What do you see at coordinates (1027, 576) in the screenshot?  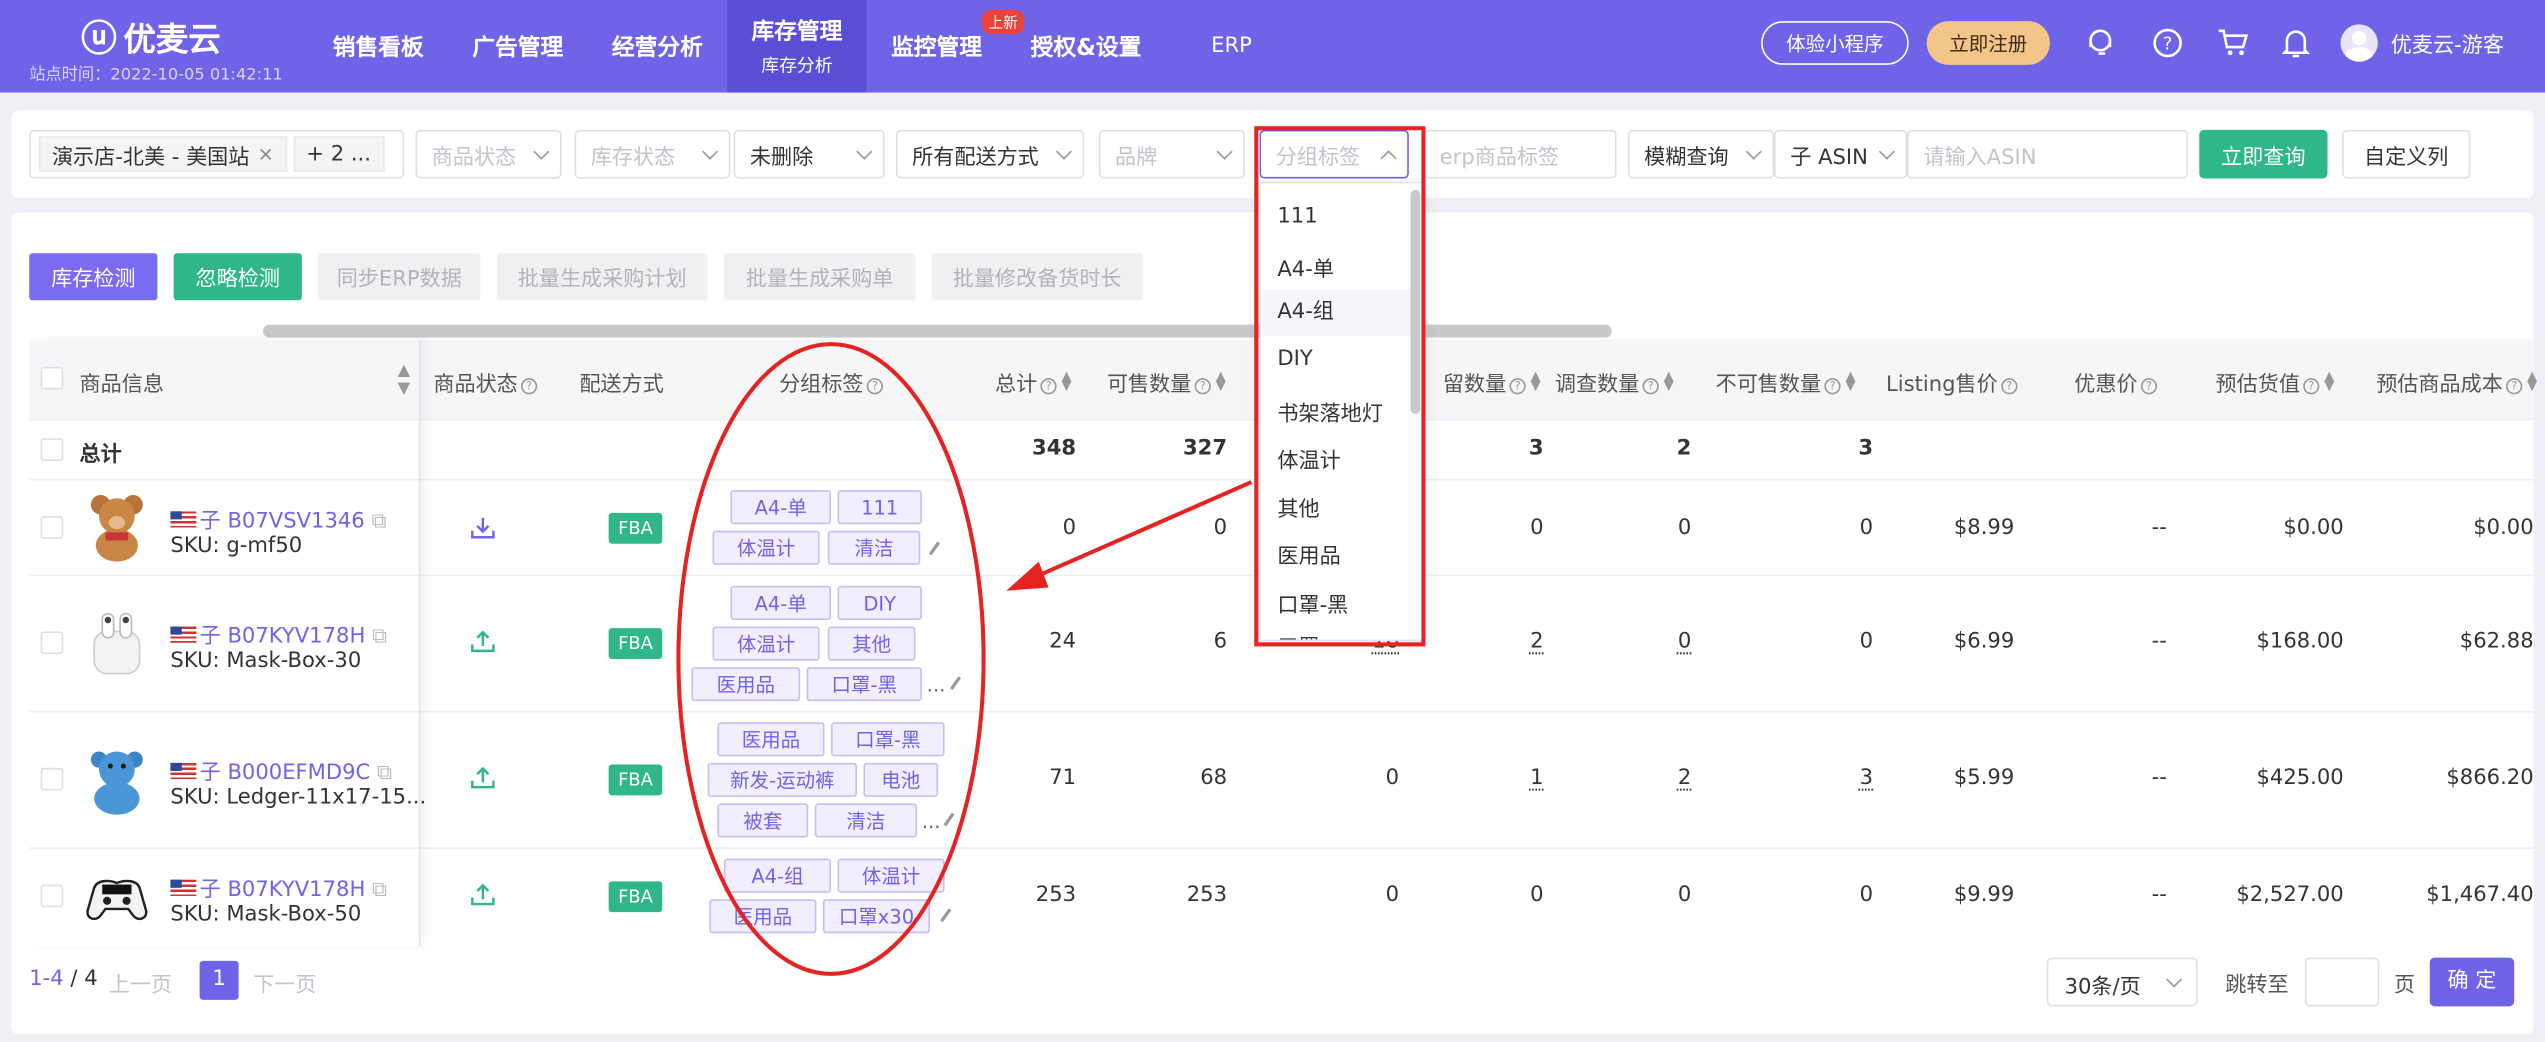 I see `annotation-arrow-head` at bounding box center [1027, 576].